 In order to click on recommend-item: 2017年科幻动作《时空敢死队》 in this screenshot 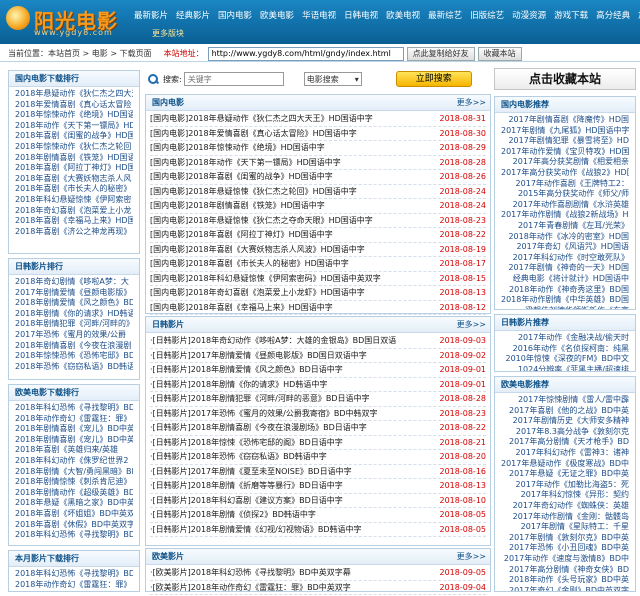, I will do `click(565, 258)`.